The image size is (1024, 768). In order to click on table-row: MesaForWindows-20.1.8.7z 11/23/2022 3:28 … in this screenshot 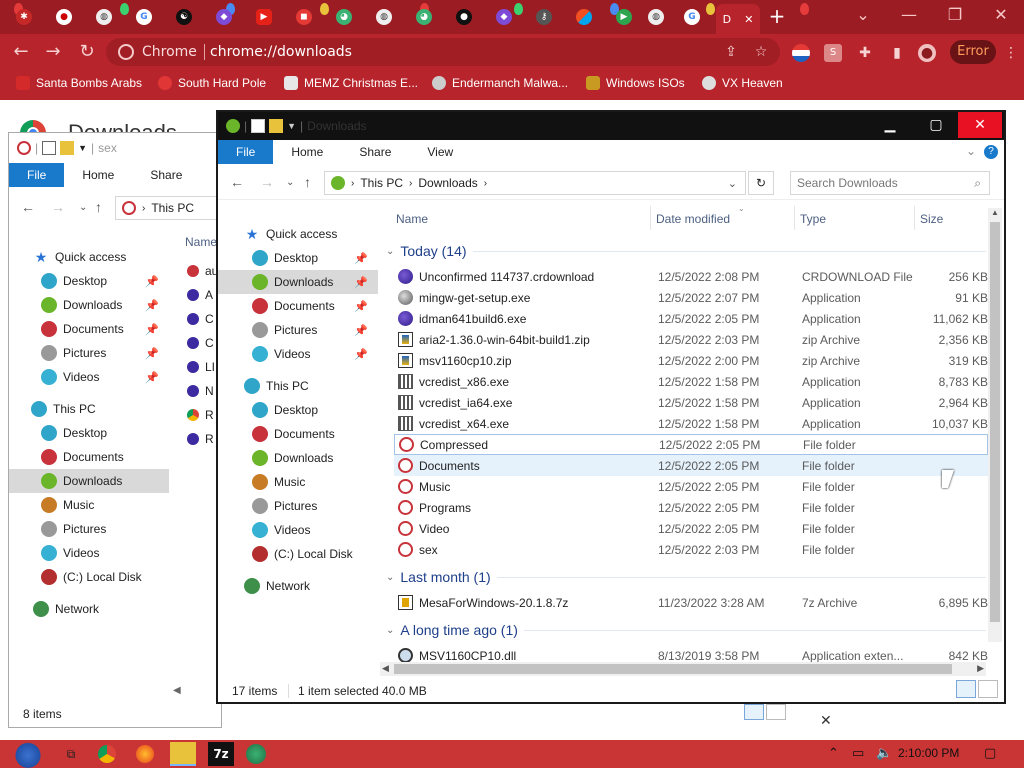, I will do `click(691, 602)`.